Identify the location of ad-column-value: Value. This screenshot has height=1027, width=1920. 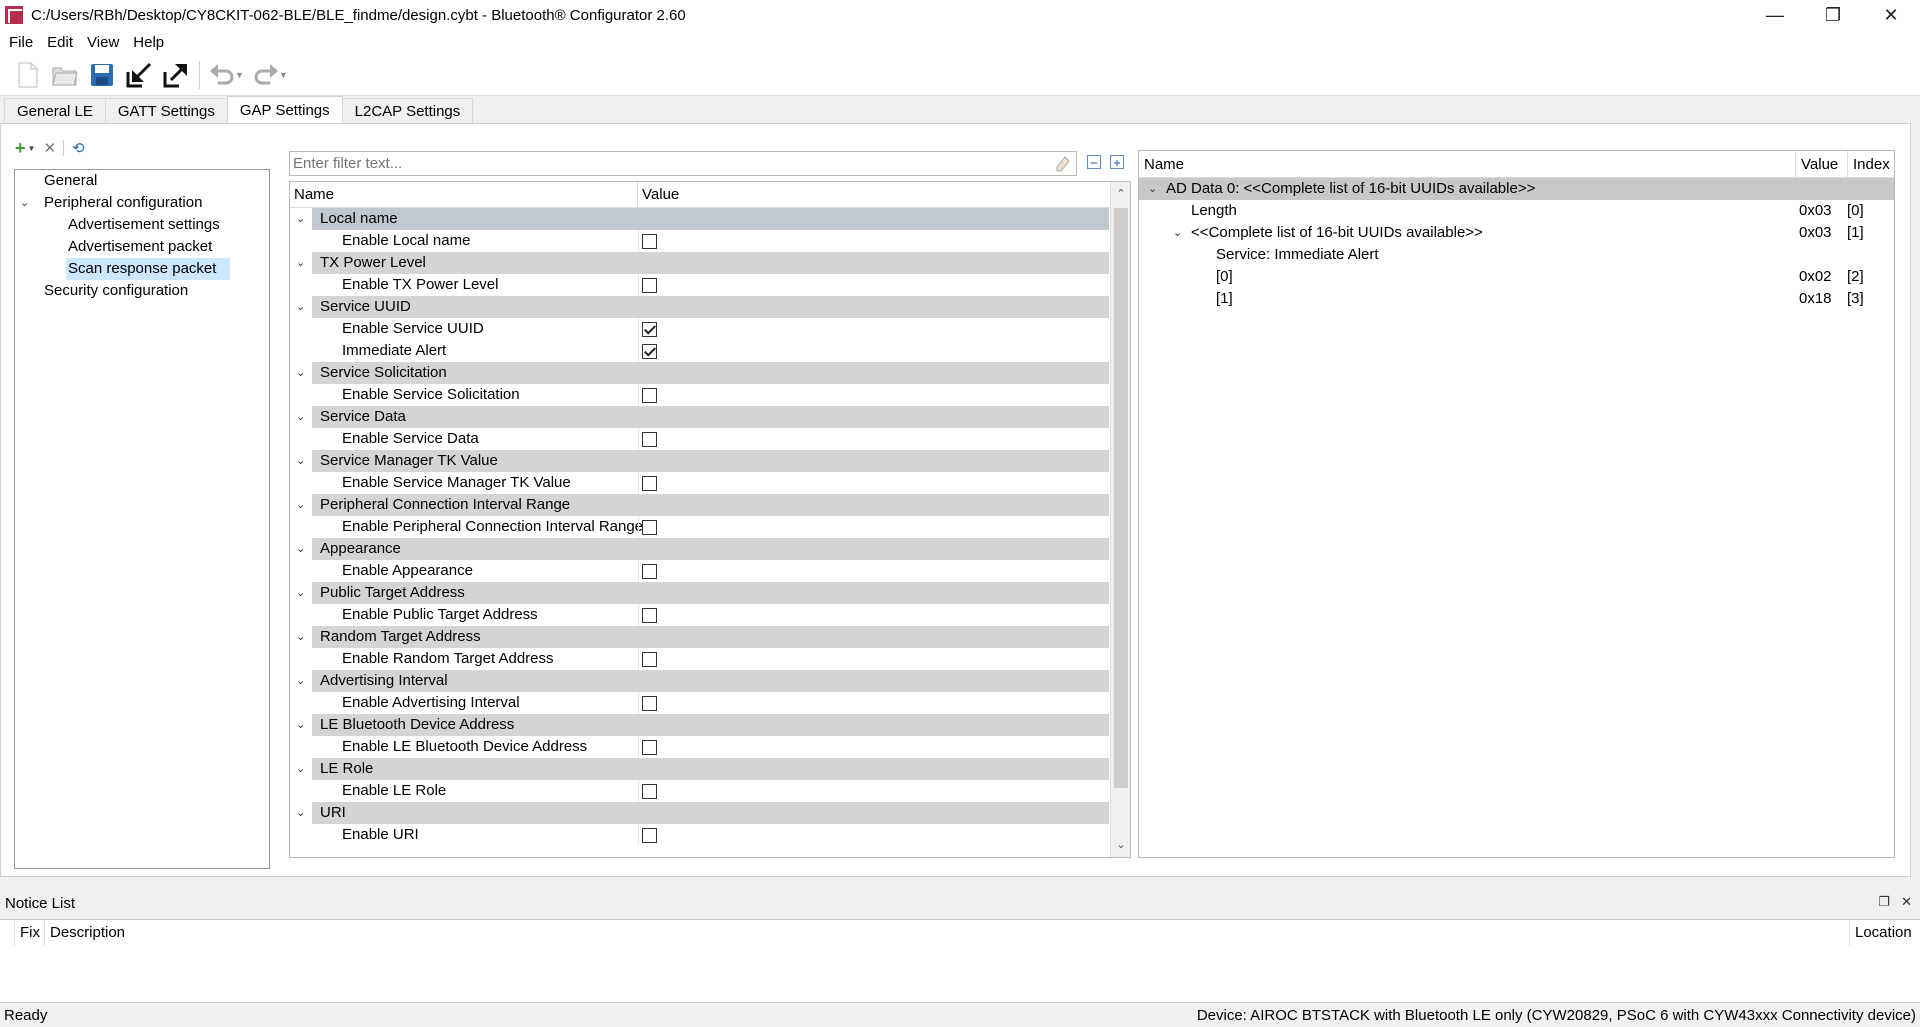
(1822, 164).